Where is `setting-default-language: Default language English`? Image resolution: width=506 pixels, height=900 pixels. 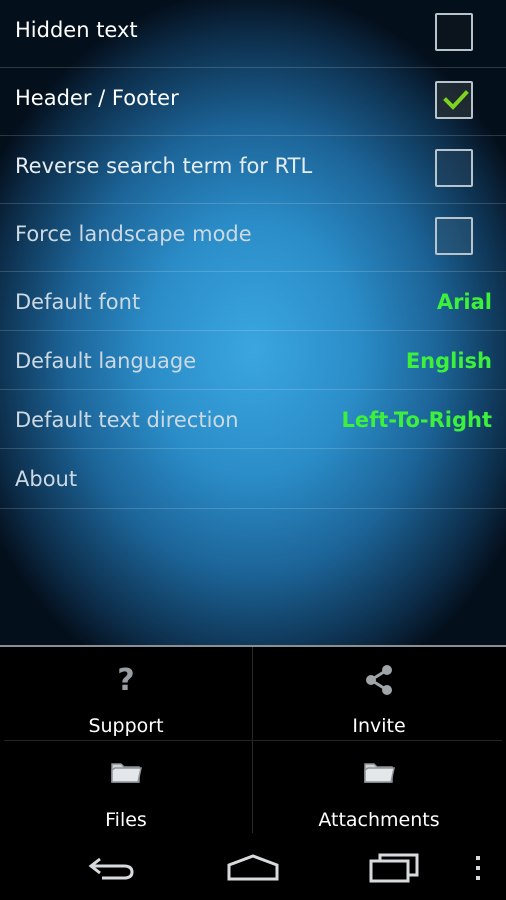 setting-default-language: Default language English is located at coordinates (253, 360).